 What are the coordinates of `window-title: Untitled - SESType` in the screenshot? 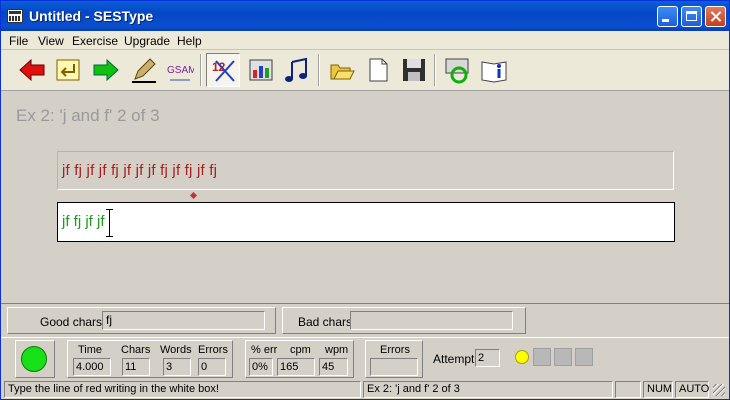 It's located at (91, 16).